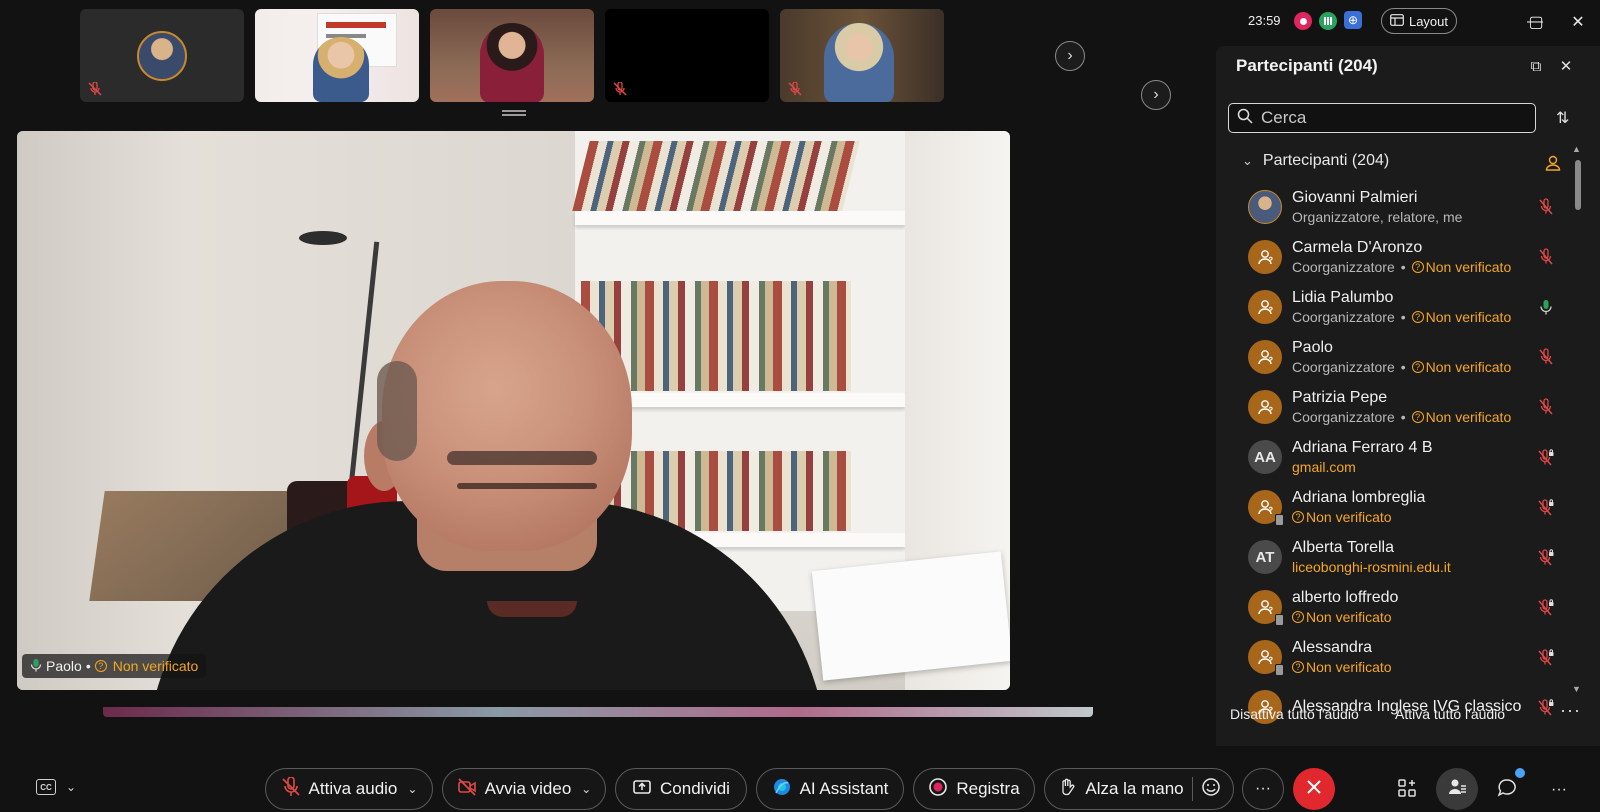 The height and width of the screenshot is (812, 1600). Describe the element at coordinates (1359, 497) in the screenshot. I see `participant-name: Adriana lombreglia` at that location.